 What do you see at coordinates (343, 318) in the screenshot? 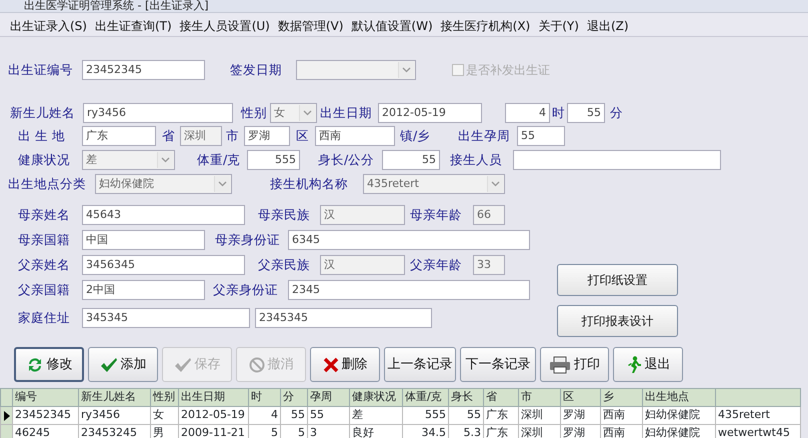
I see `input-field: 2345345` at bounding box center [343, 318].